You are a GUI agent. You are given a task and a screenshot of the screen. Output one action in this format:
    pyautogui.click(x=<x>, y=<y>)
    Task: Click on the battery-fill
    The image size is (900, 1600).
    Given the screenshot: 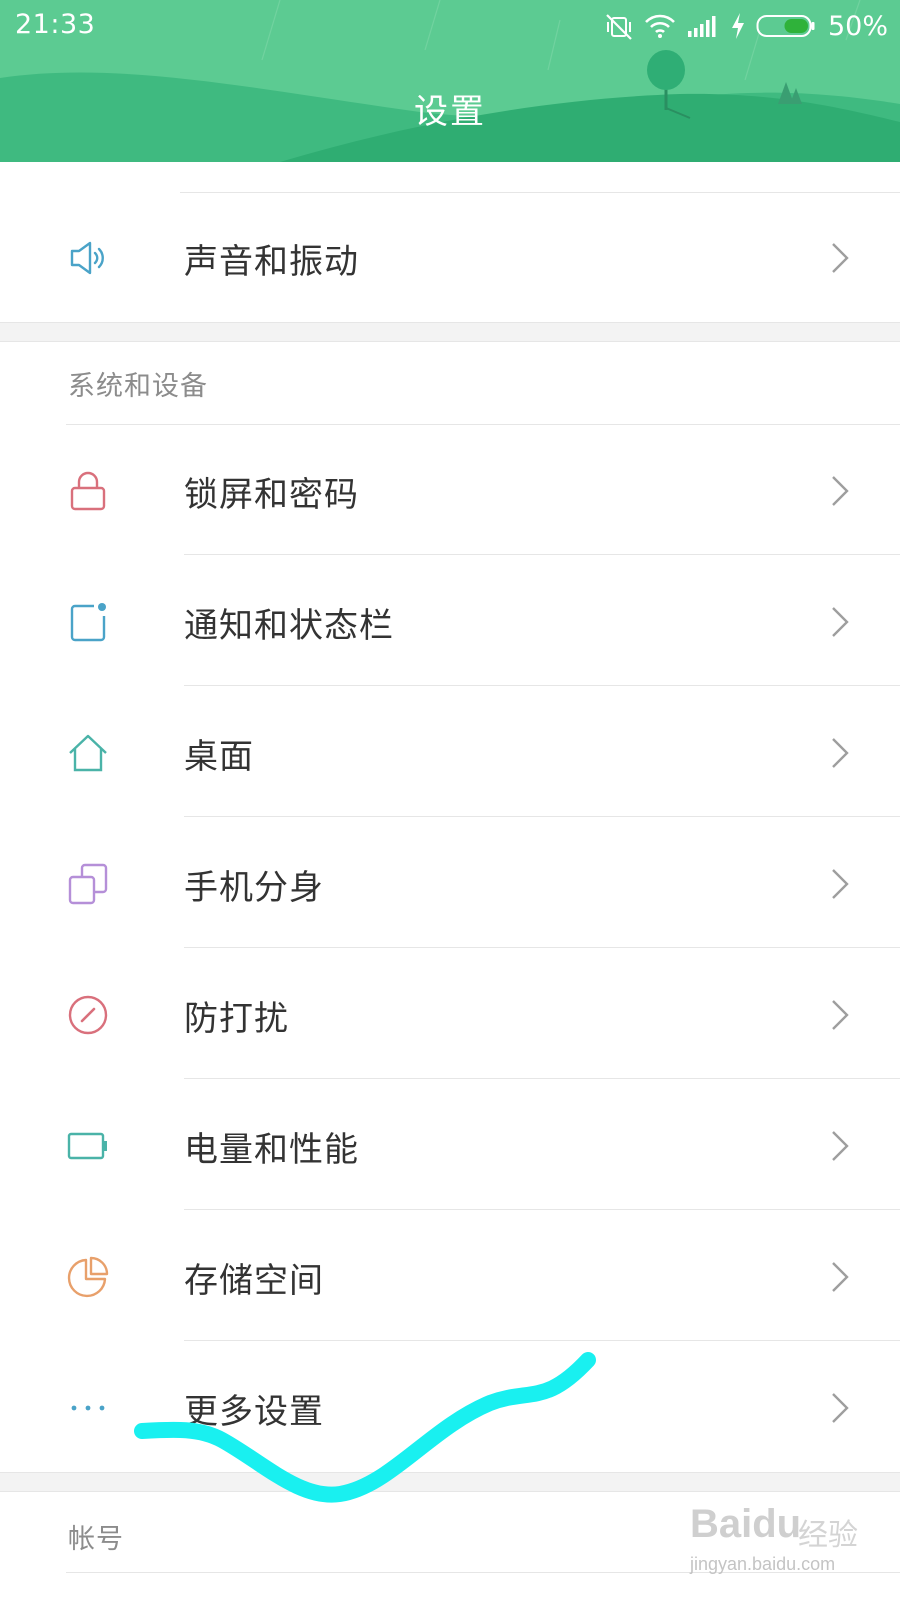 What is the action you would take?
    pyautogui.click(x=796, y=26)
    